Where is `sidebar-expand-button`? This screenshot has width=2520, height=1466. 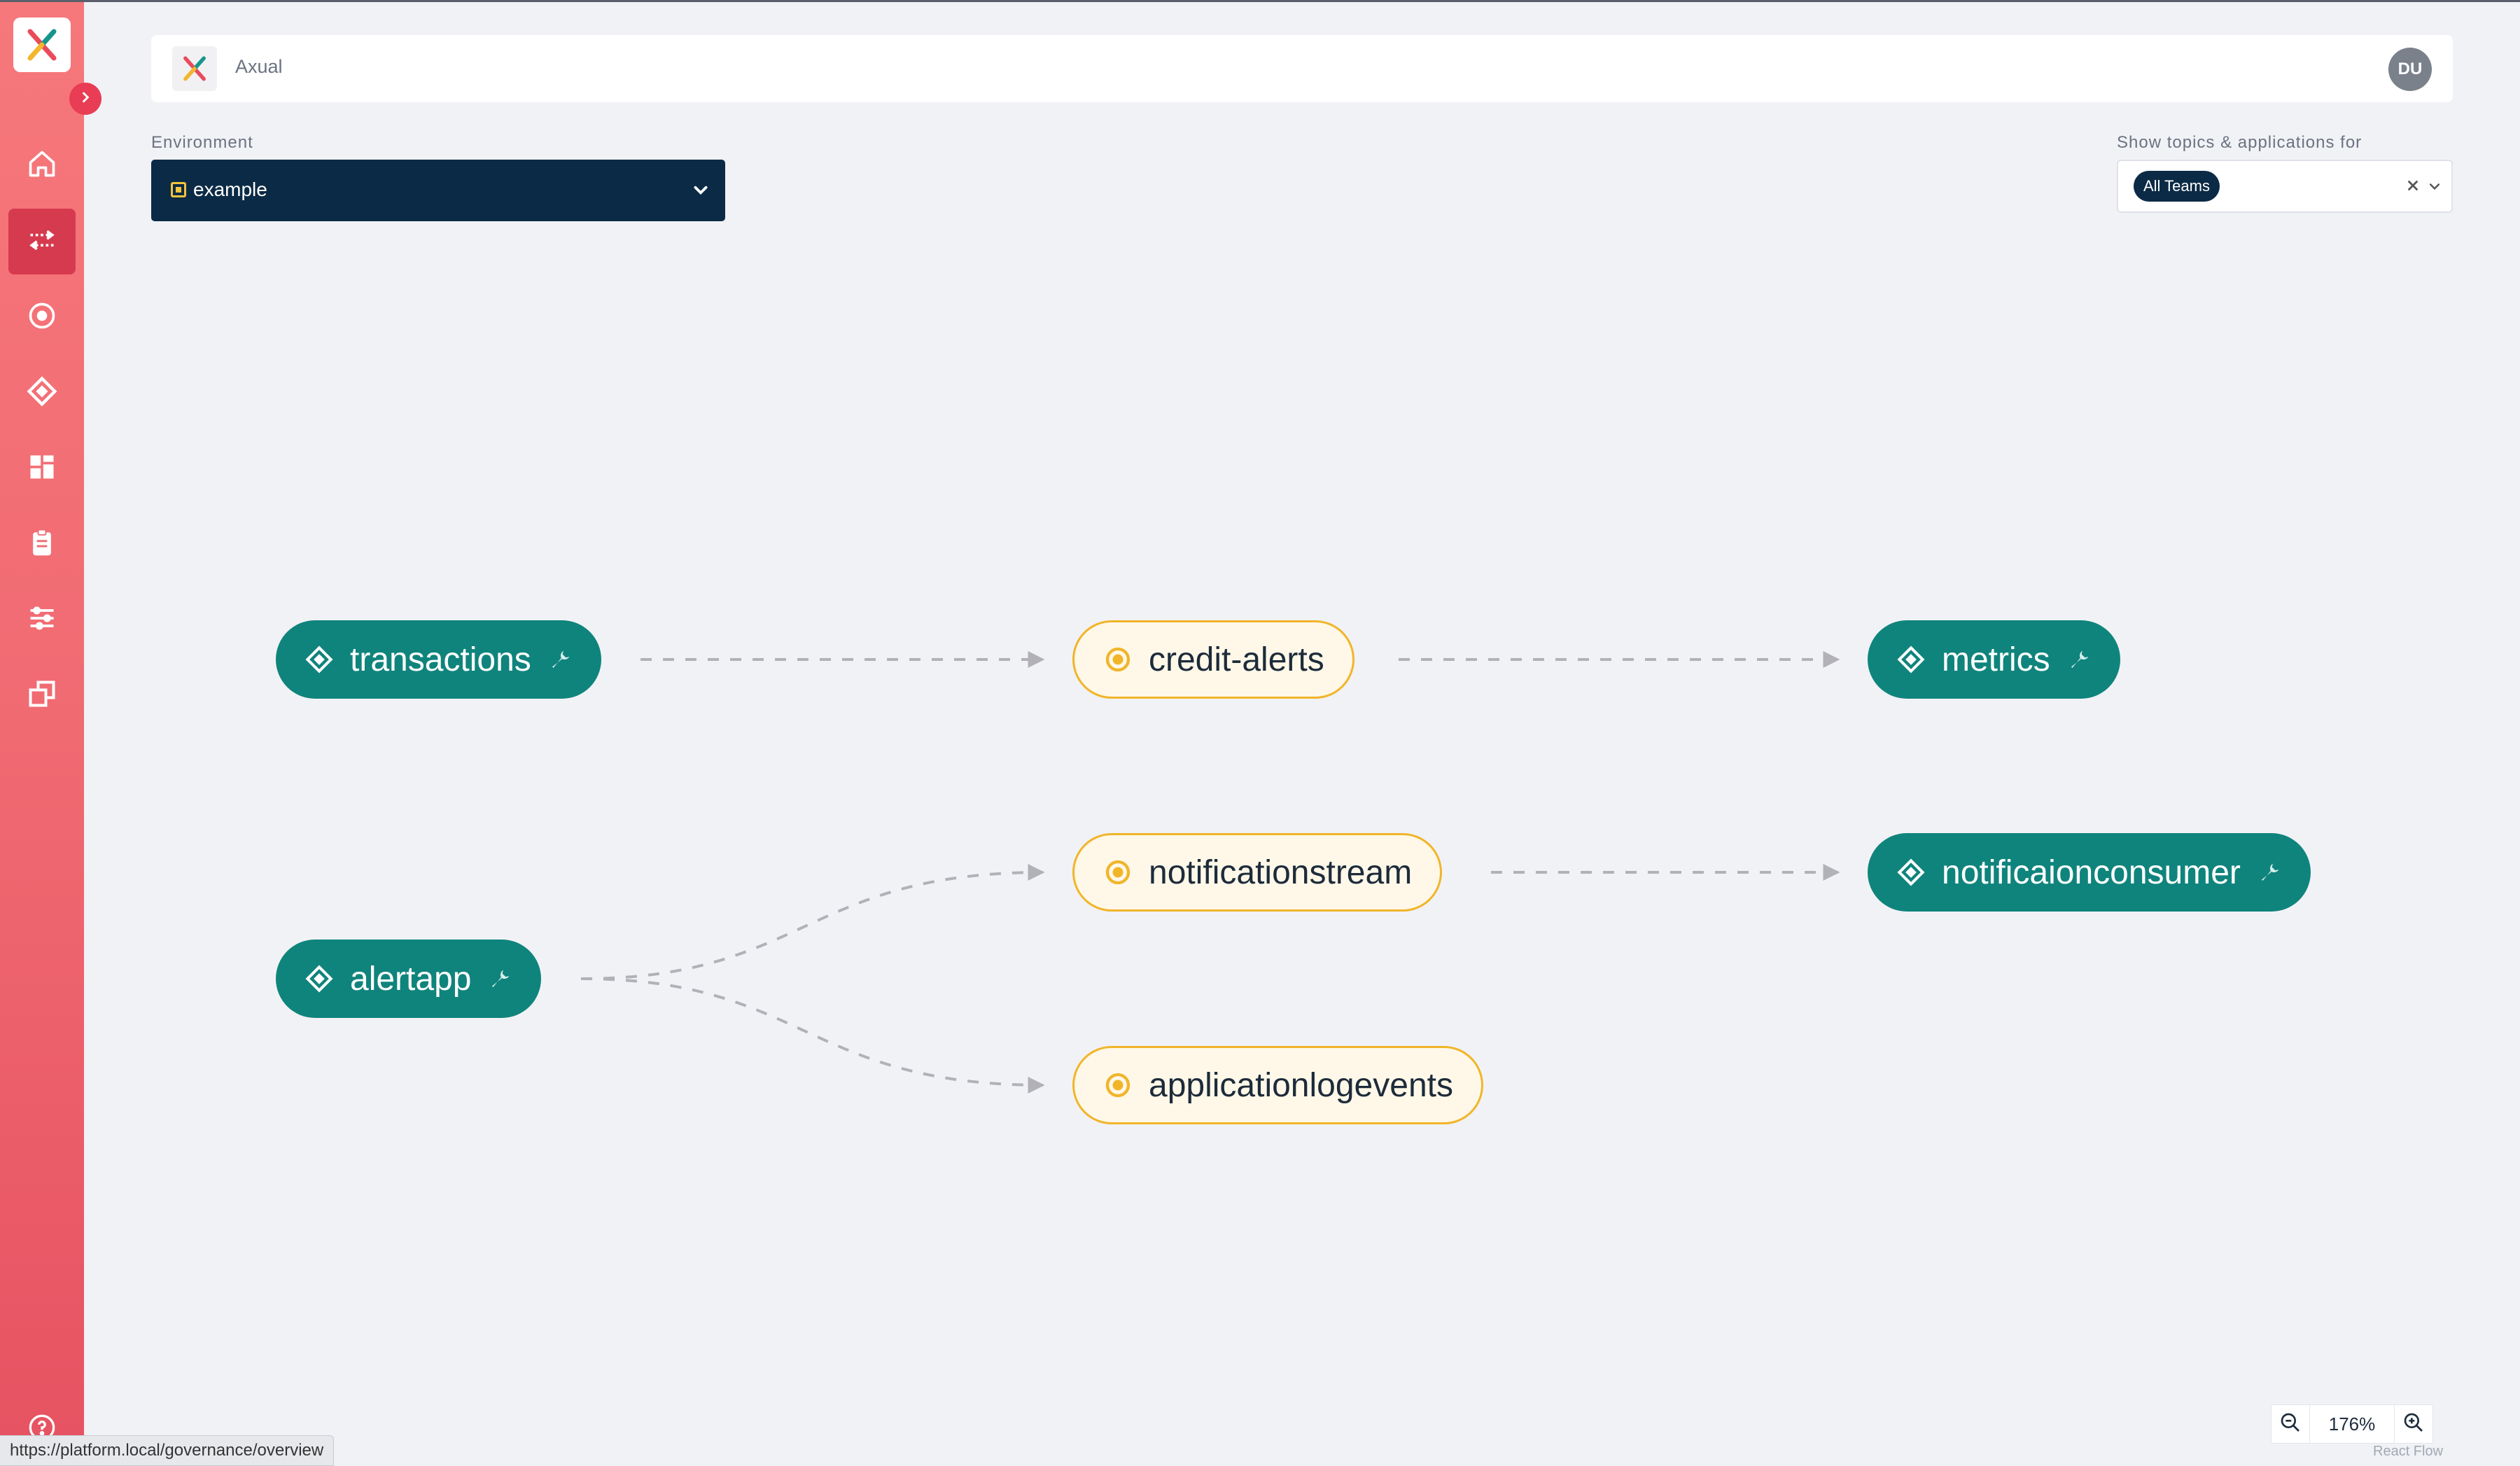 sidebar-expand-button is located at coordinates (85, 99).